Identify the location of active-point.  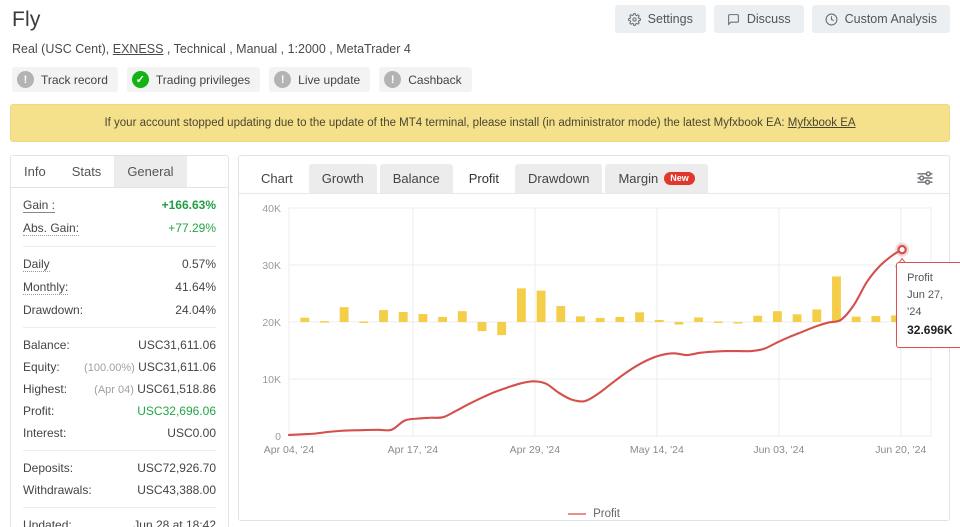
(902, 249).